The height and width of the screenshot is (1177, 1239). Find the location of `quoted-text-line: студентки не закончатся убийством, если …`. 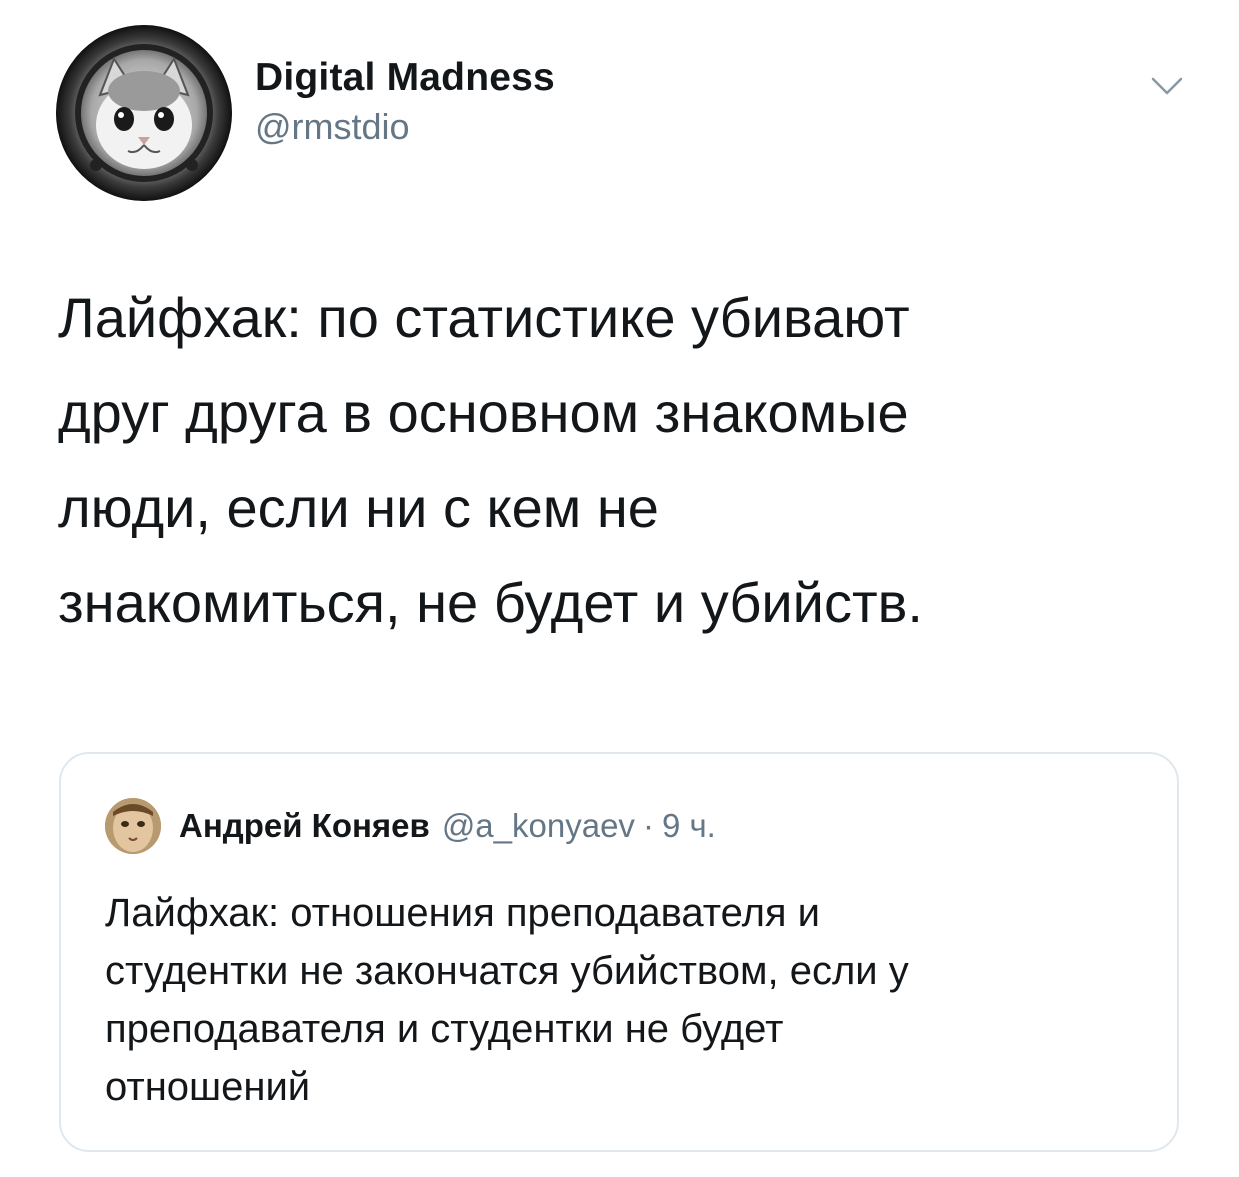

quoted-text-line: студентки не закончатся убийством, если … is located at coordinates (507, 971).